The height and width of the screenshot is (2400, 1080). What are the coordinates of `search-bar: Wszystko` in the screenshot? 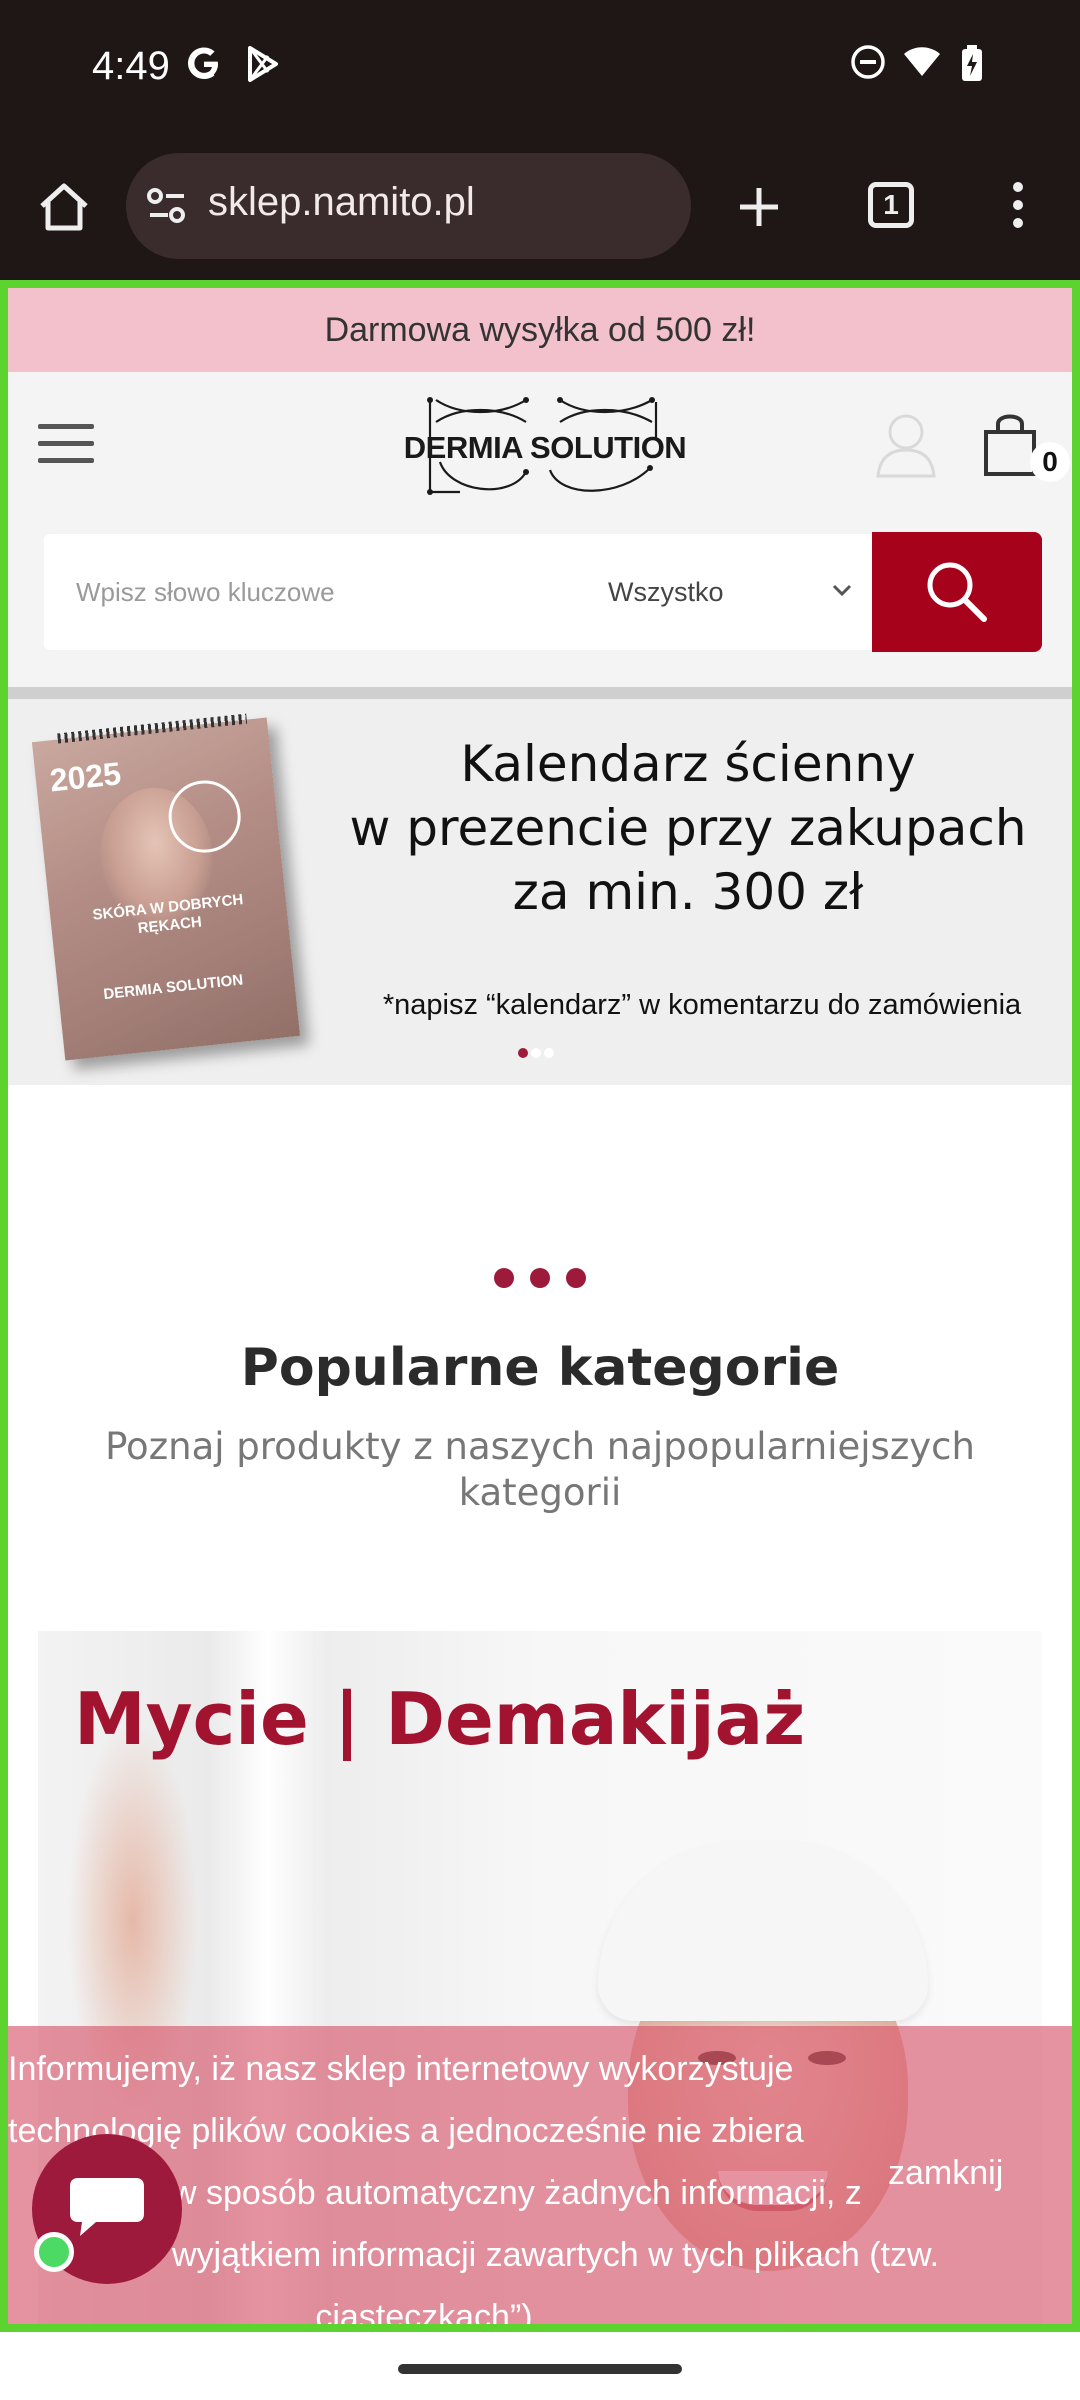 It's located at (463, 592).